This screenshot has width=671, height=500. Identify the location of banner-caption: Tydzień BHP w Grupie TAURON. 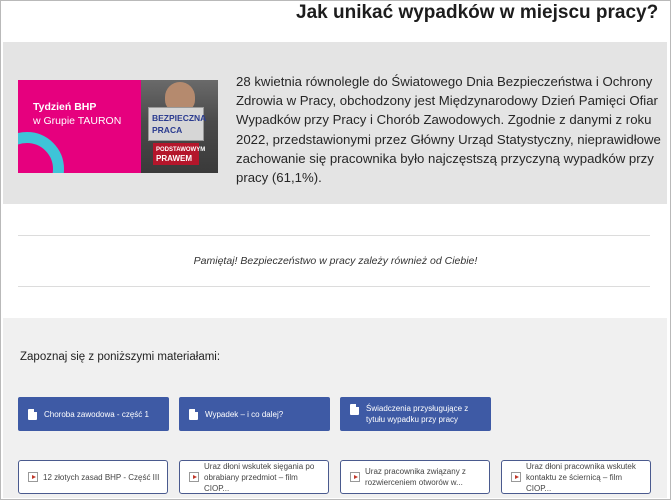
(77, 114).